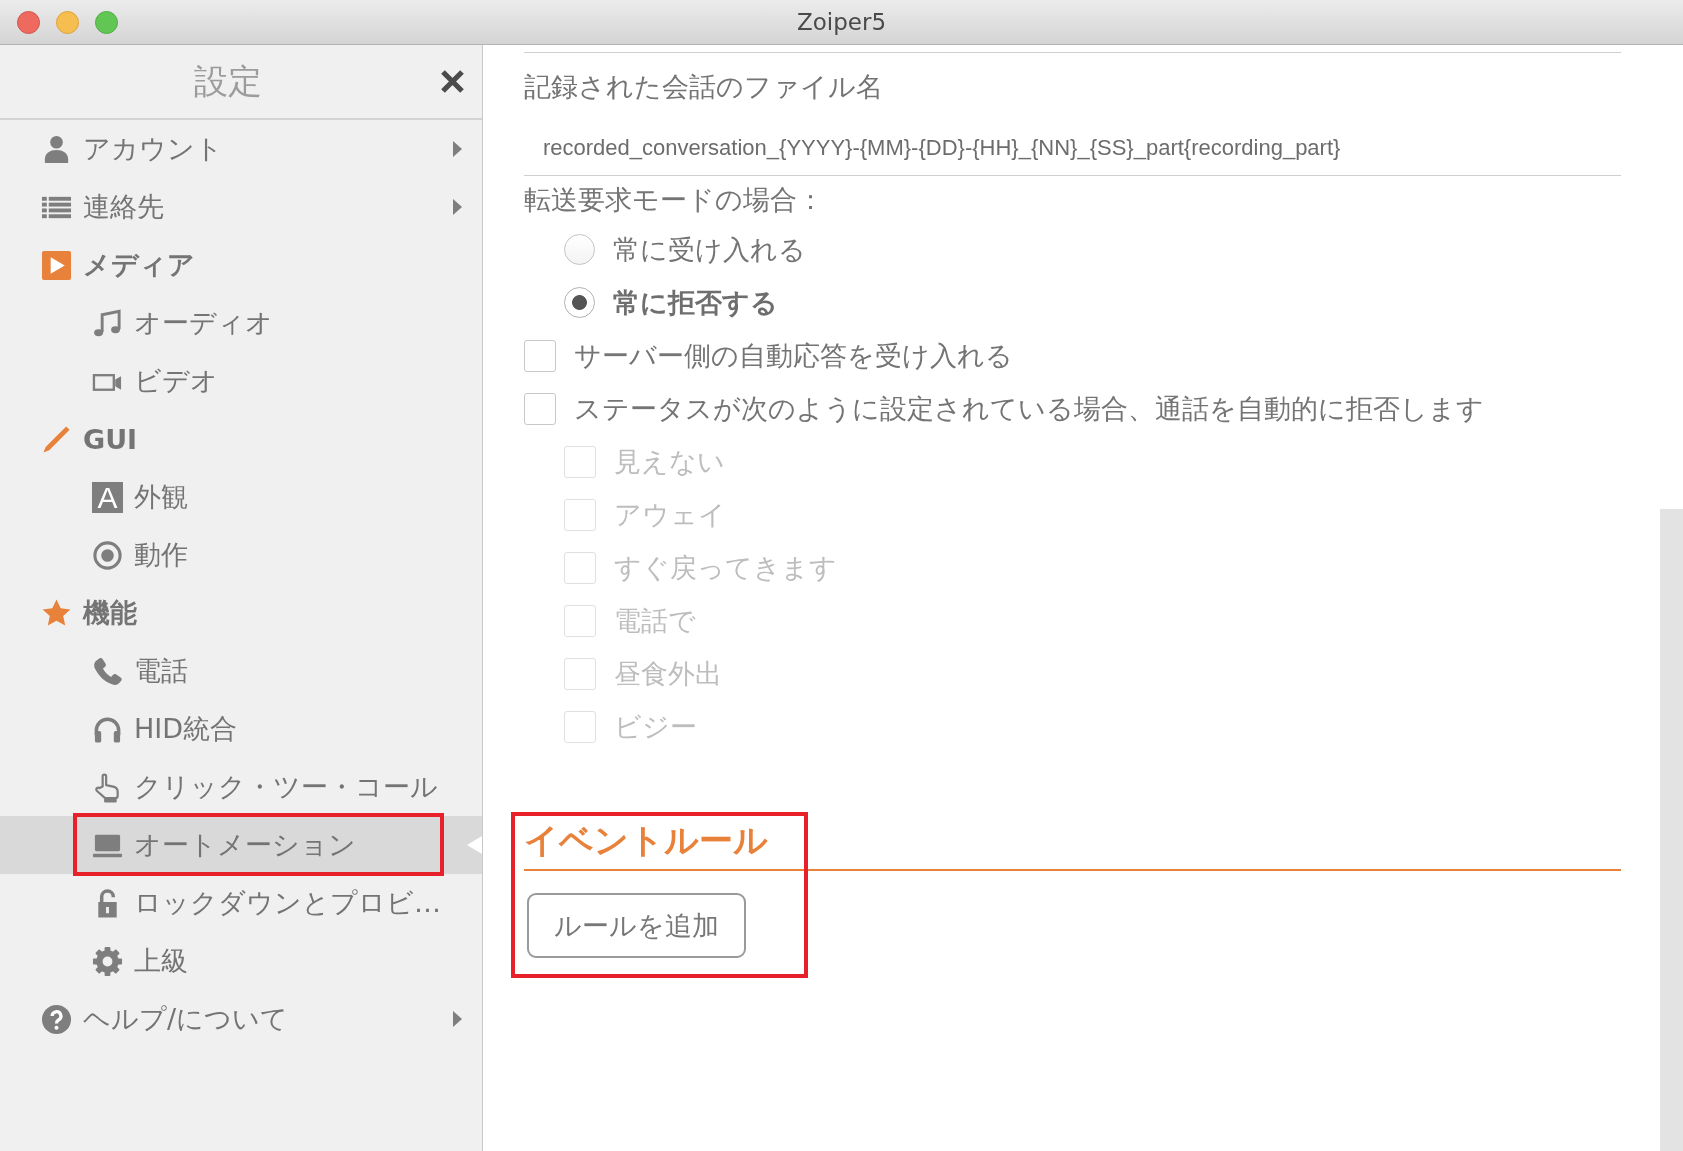  Describe the element at coordinates (241, 729) in the screenshot. I see `sidebar-item: HID統合` at that location.